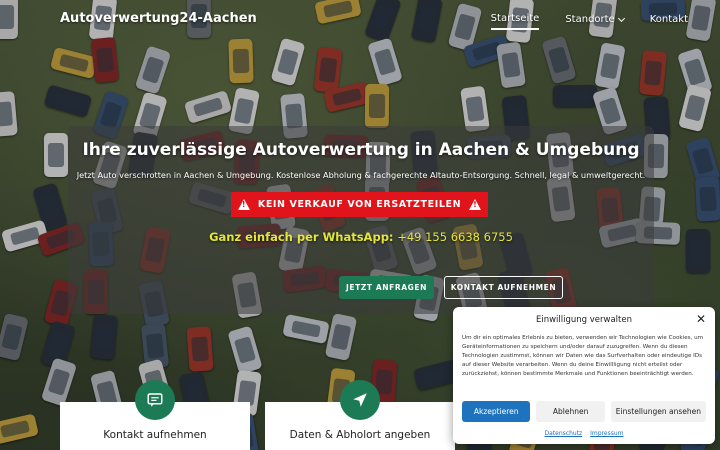 The width and height of the screenshot is (720, 450). I want to click on close-icon: ✕, so click(701, 319).